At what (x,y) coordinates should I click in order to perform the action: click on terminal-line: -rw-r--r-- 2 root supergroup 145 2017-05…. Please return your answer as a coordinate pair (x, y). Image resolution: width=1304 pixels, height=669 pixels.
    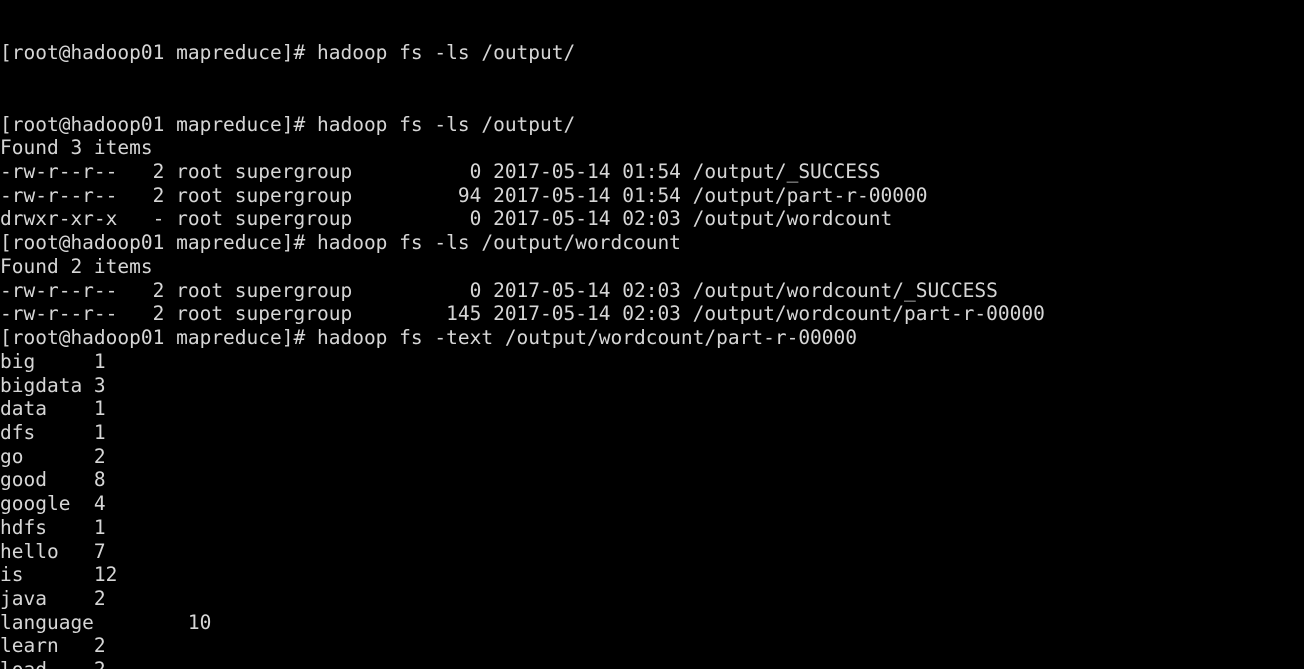
    Looking at the image, I should click on (522, 314).